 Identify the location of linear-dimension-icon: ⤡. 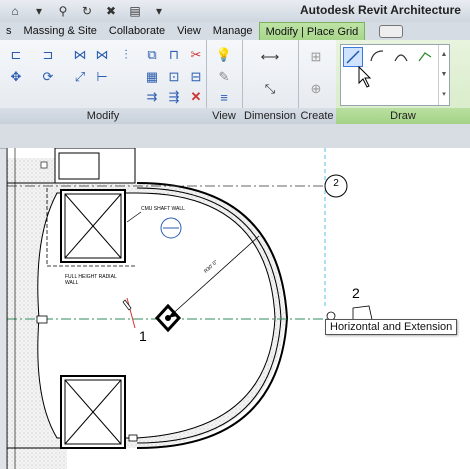
(270, 89).